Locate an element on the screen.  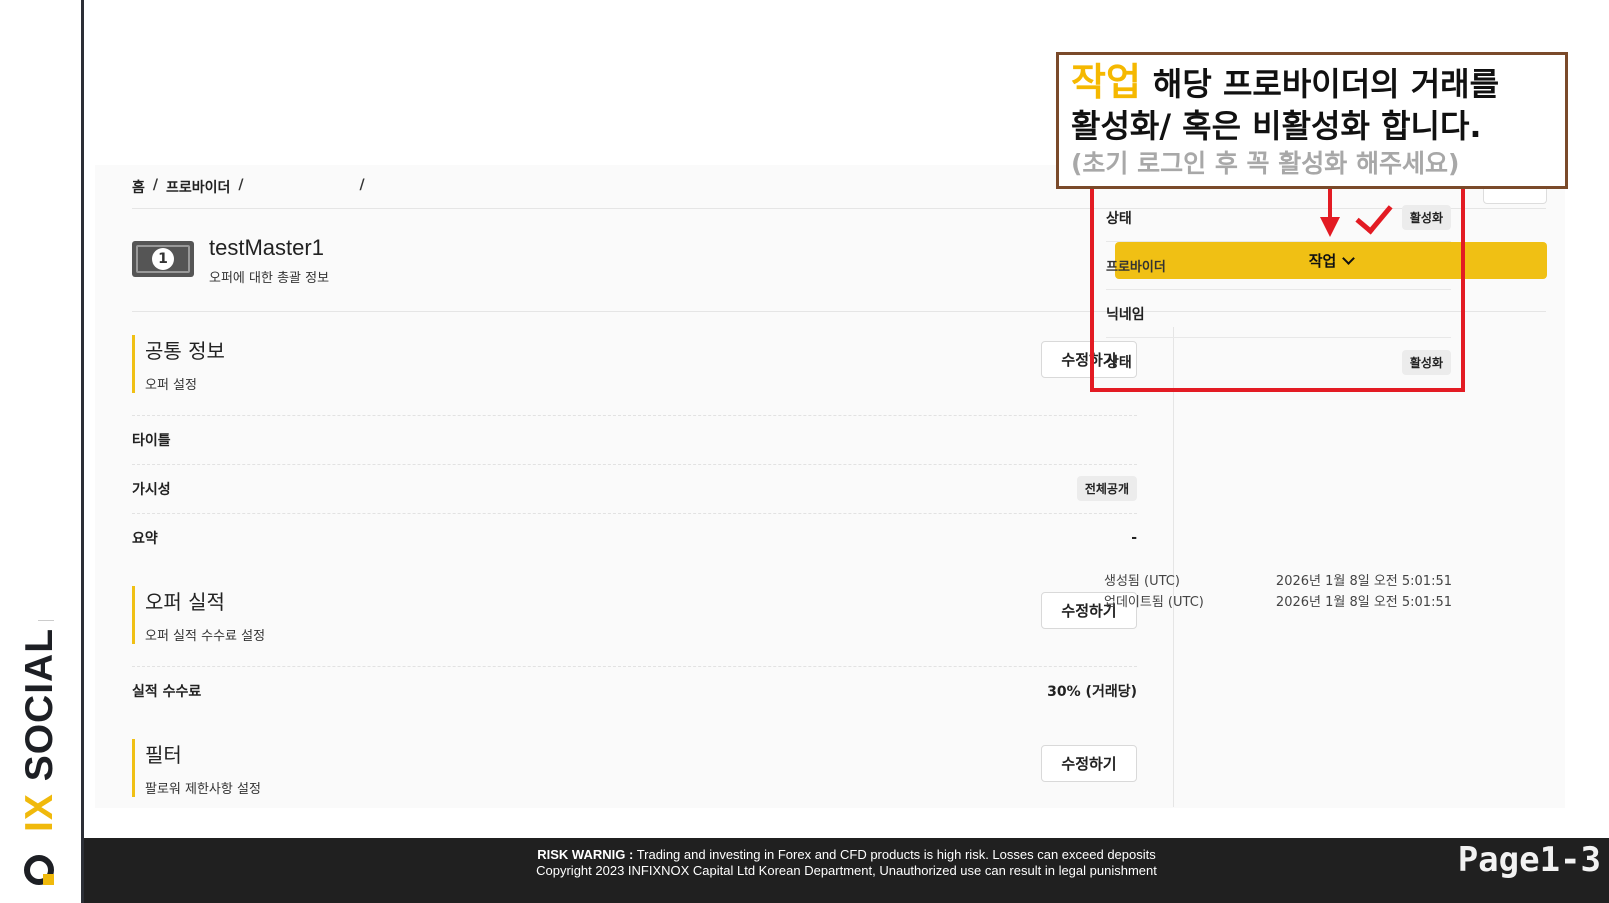
section-filter: 필터 팔로워 제한사항 설정 수정하기 is located at coordinates (634, 768).